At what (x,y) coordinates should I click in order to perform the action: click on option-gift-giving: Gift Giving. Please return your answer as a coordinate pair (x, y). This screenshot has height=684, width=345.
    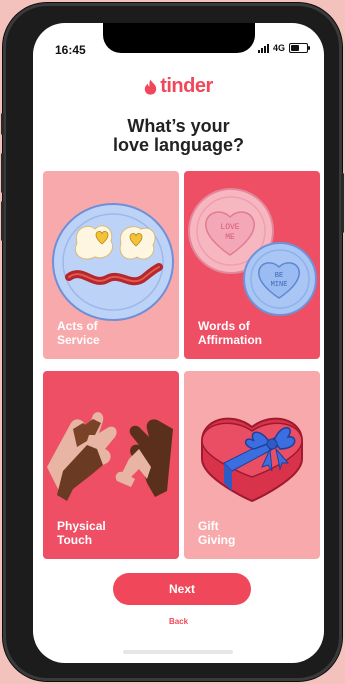
    Looking at the image, I should click on (252, 465).